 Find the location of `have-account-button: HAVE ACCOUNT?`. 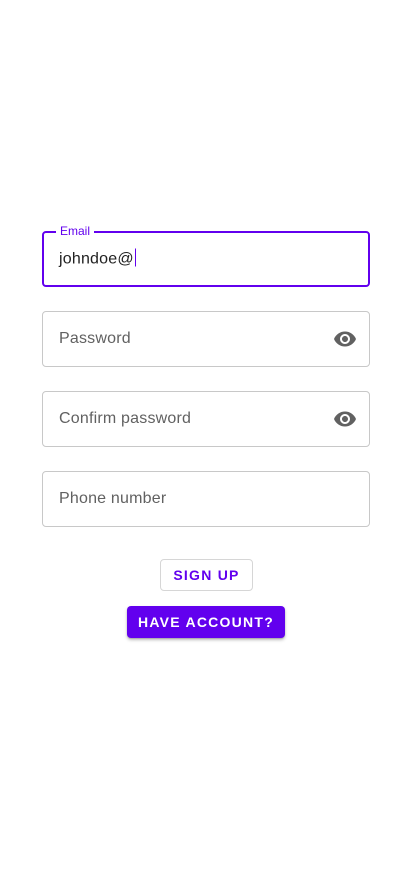

have-account-button: HAVE ACCOUNT? is located at coordinates (206, 622).